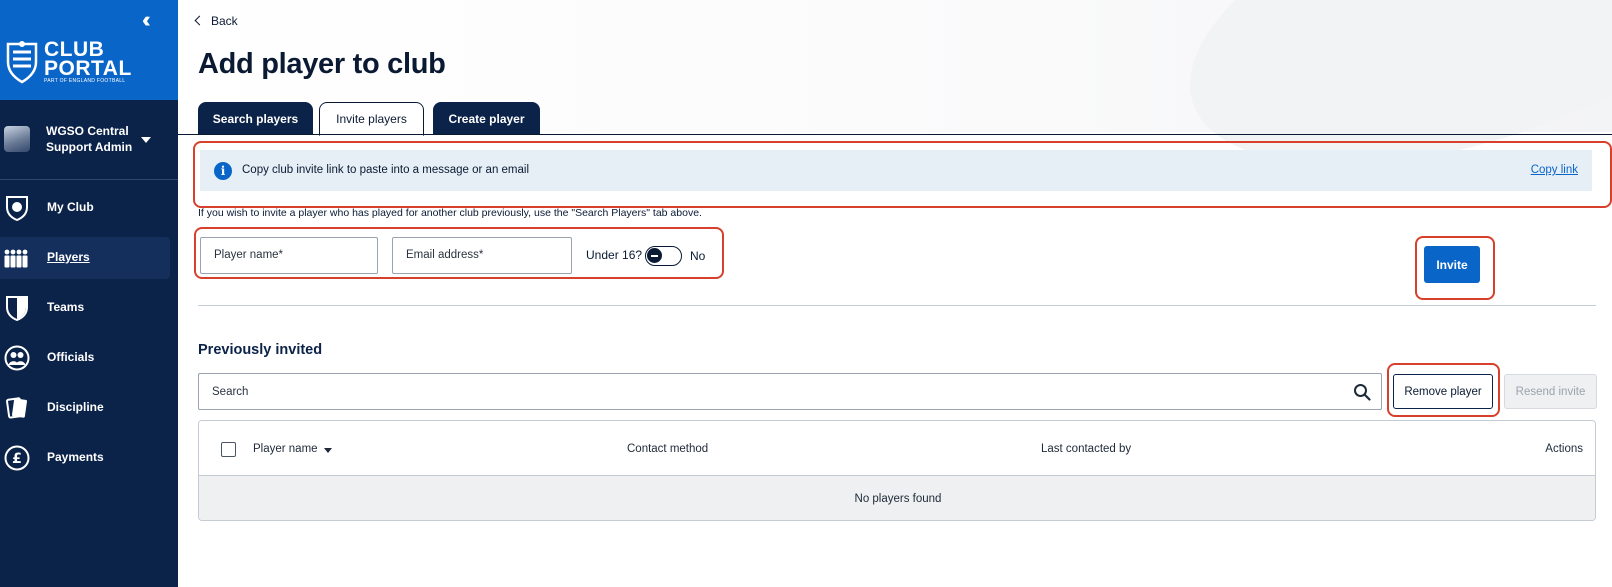 This screenshot has width=1612, height=587. Describe the element at coordinates (17, 258) in the screenshot. I see `players-icon` at that location.